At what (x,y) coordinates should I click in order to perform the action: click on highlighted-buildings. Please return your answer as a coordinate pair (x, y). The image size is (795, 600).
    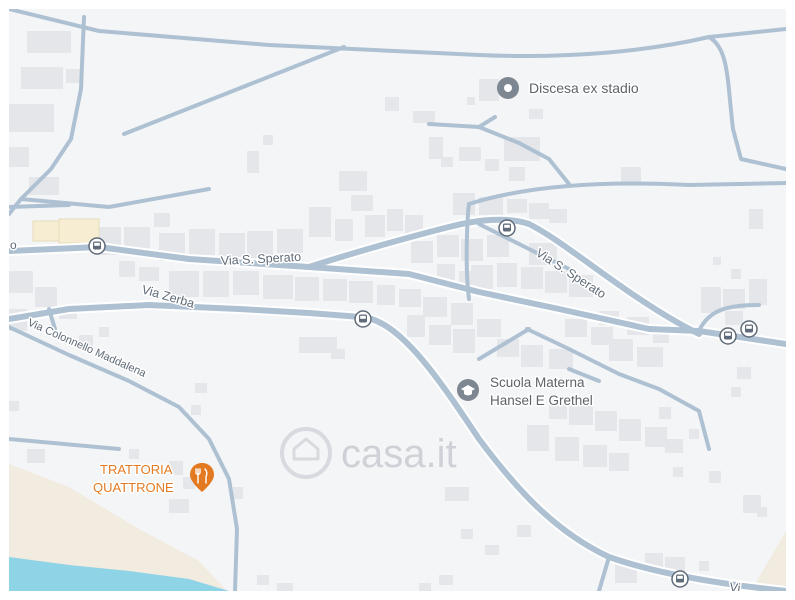
    Looking at the image, I should click on (66, 231).